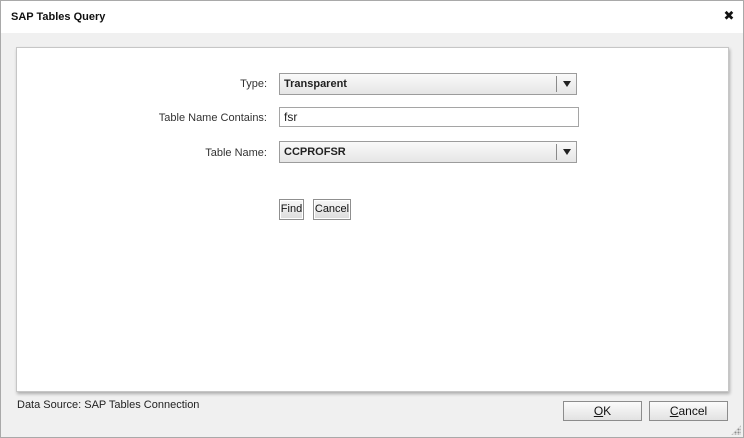  Describe the element at coordinates (372, 17) in the screenshot. I see `title-bar: SAP Tables Query ✖` at that location.